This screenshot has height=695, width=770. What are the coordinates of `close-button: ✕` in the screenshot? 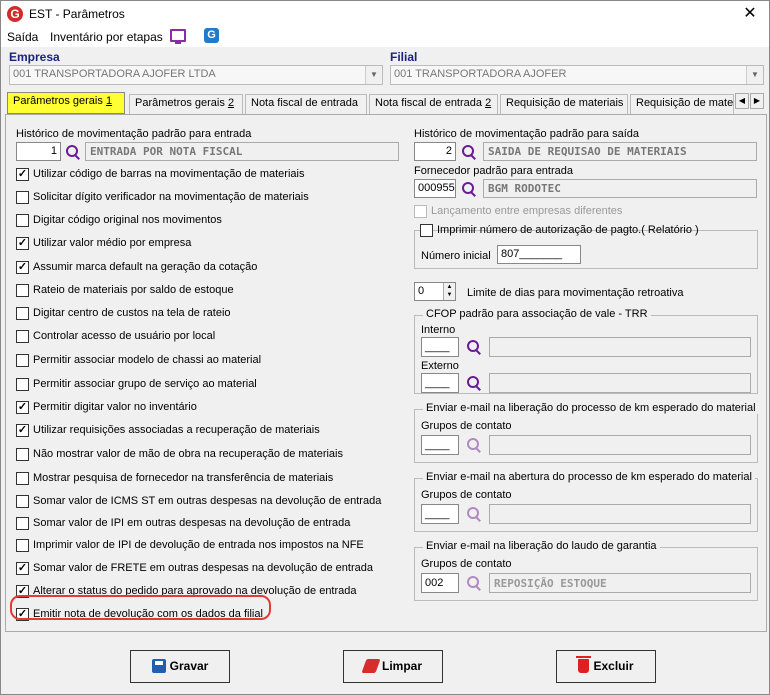 It's located at (750, 14).